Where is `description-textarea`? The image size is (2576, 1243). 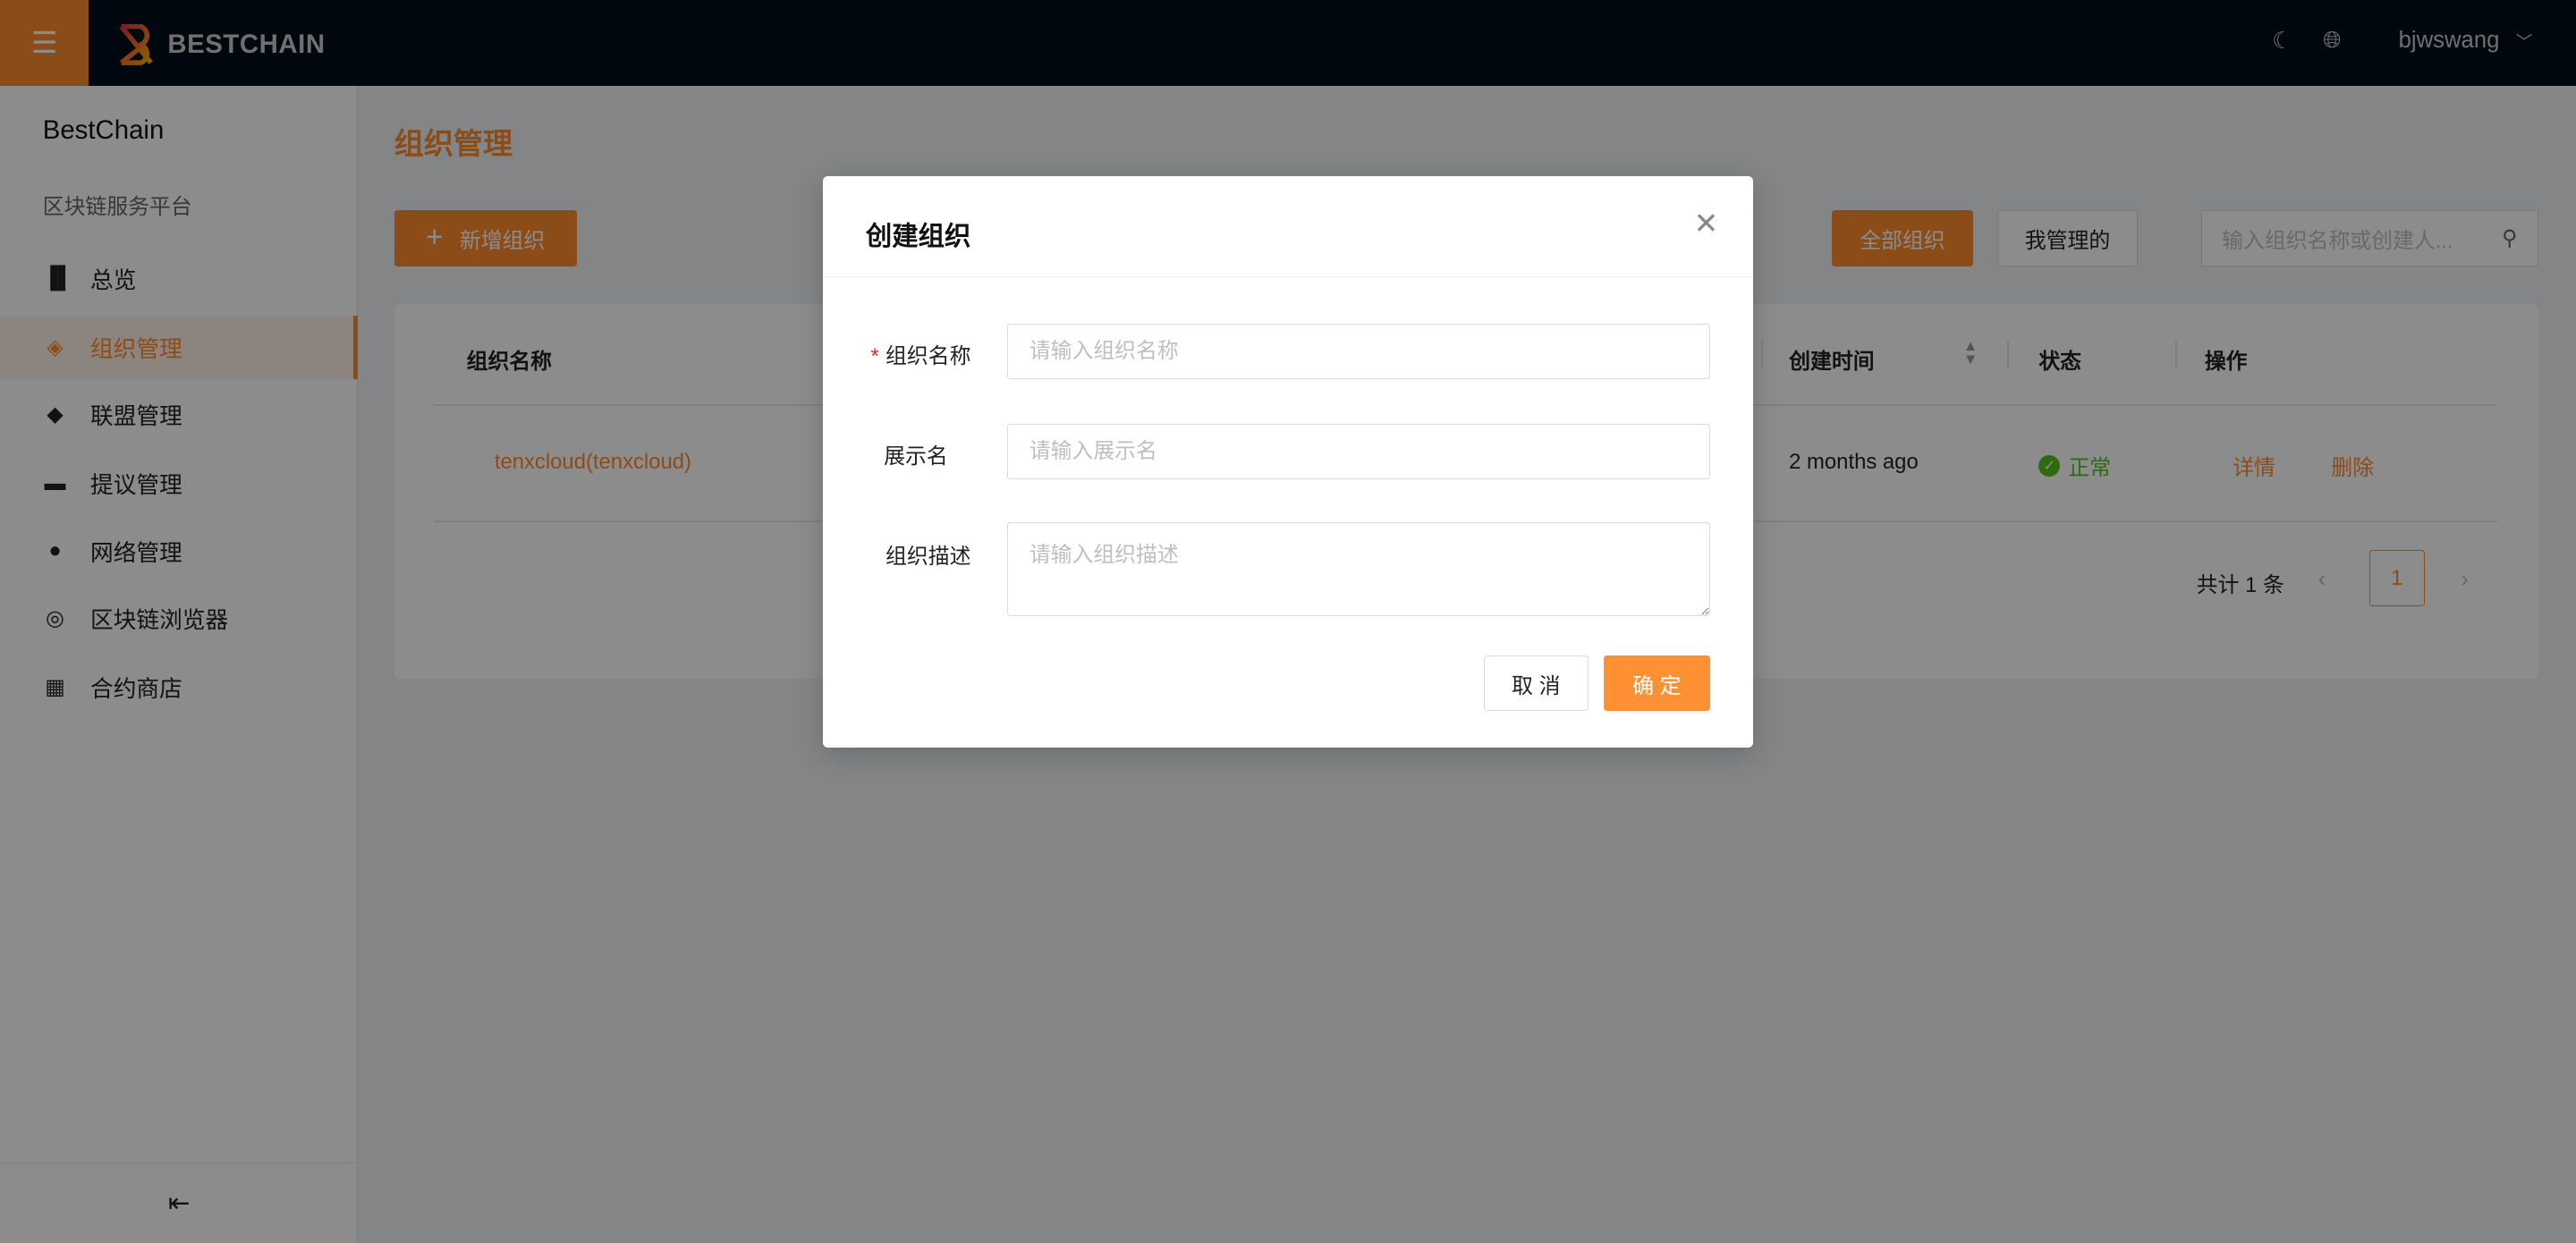
description-textarea is located at coordinates (1358, 569).